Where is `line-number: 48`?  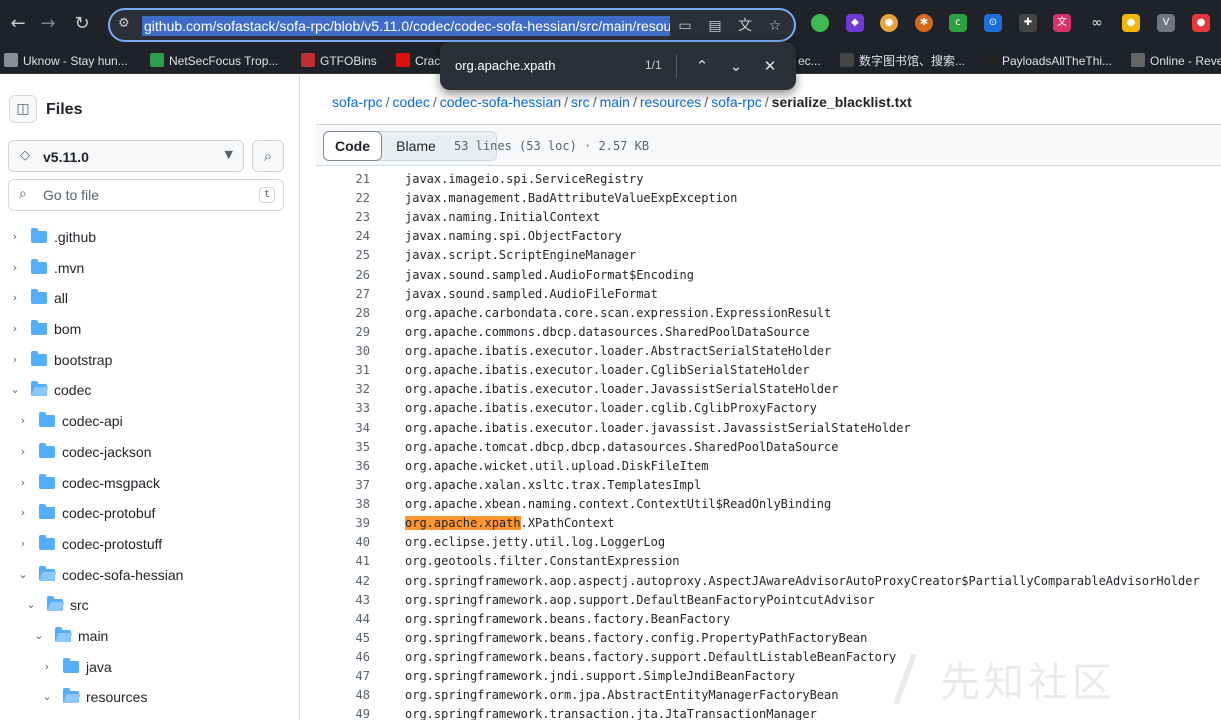 line-number: 48 is located at coordinates (343, 695).